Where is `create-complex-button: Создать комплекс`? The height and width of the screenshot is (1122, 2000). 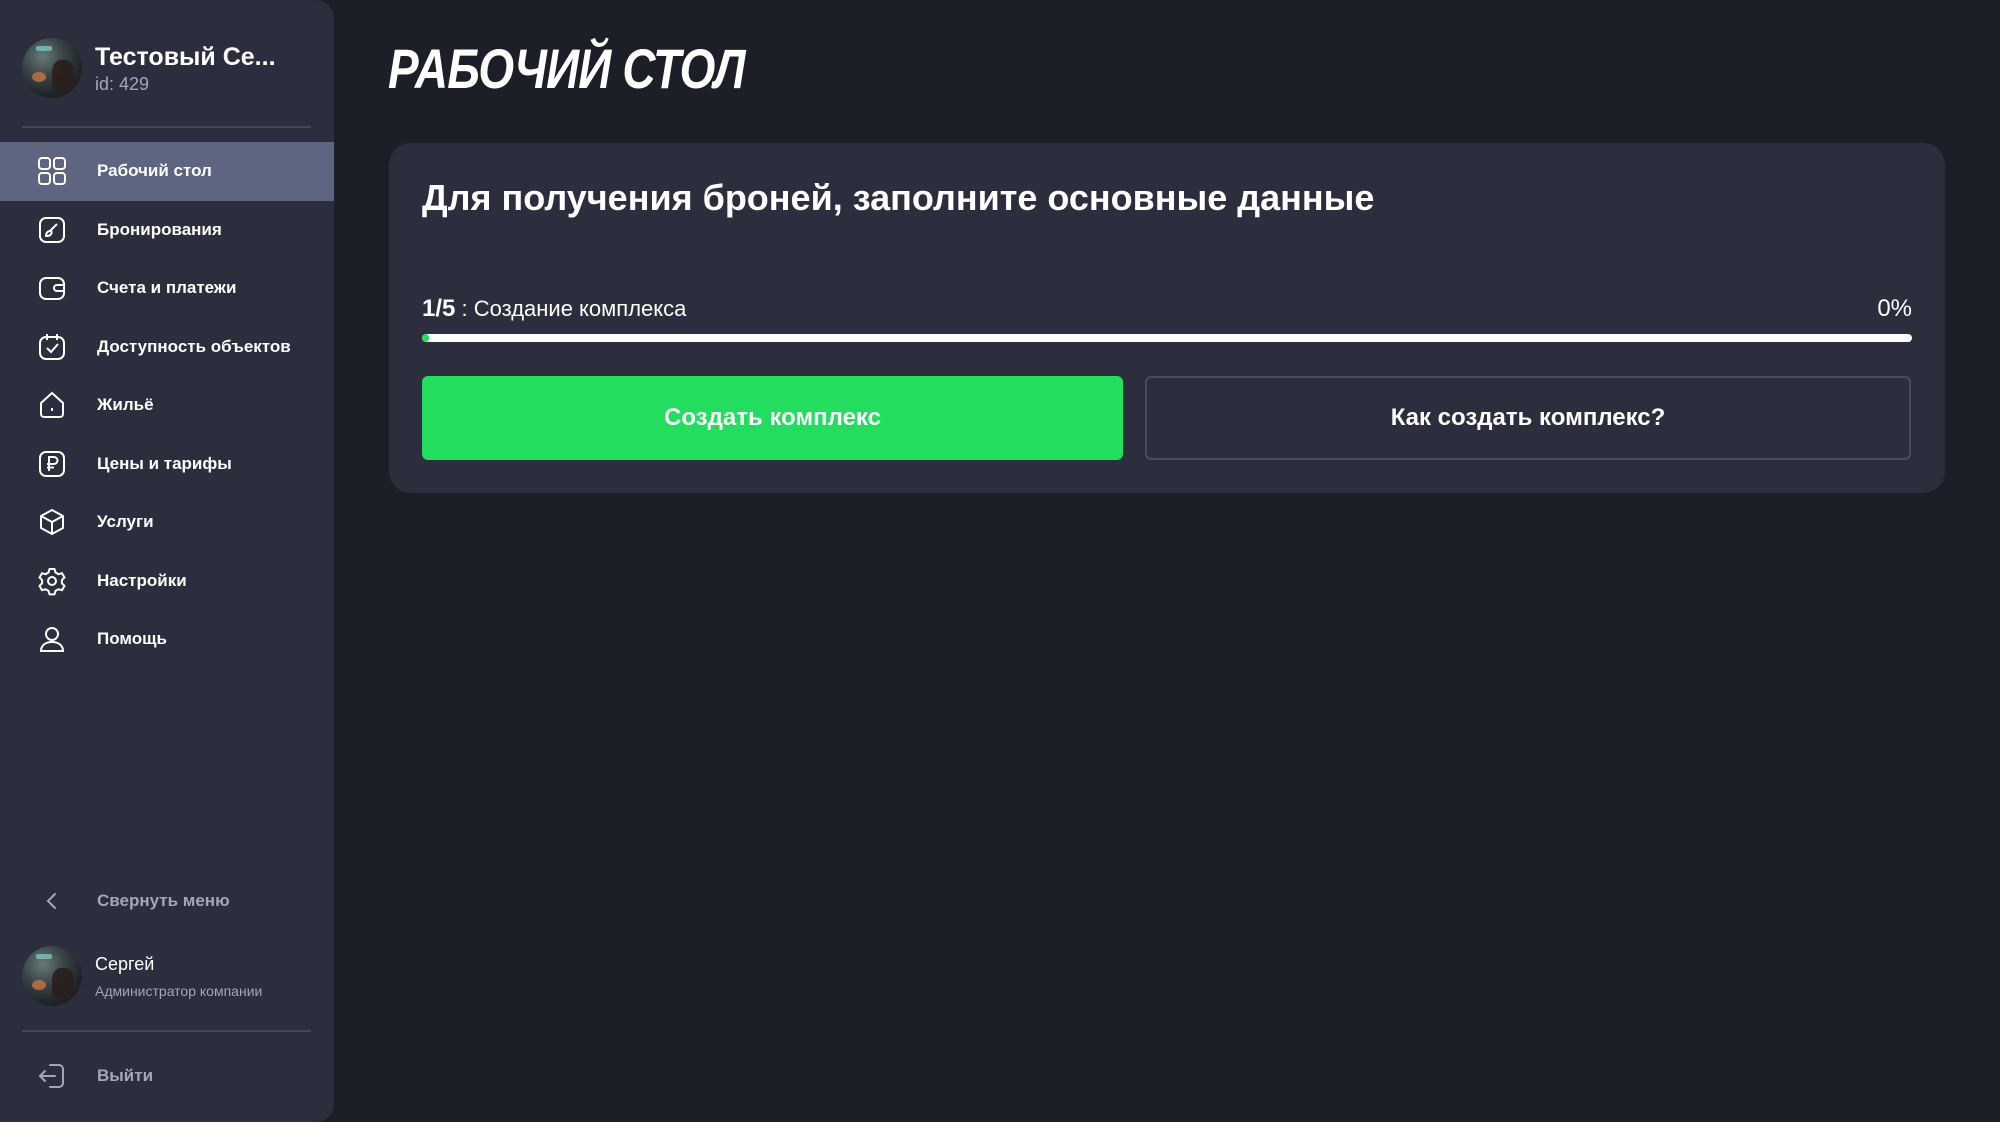 create-complex-button: Создать комплекс is located at coordinates (772, 418).